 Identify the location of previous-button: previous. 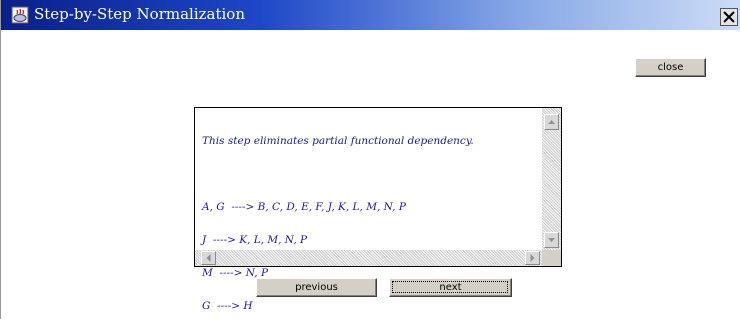
(316, 287).